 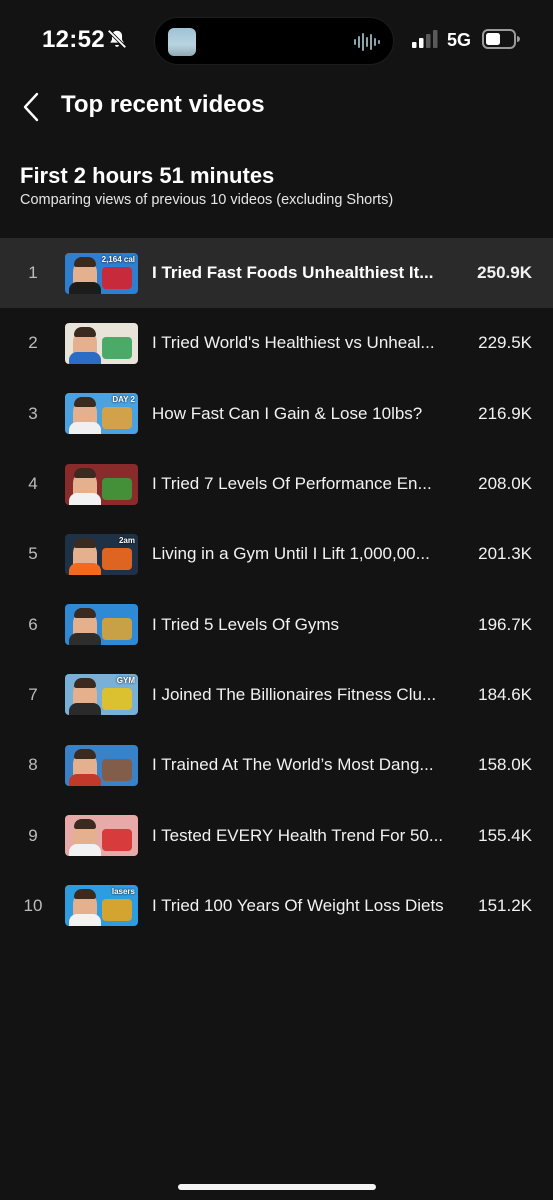 I want to click on back-button, so click(x=31, y=107).